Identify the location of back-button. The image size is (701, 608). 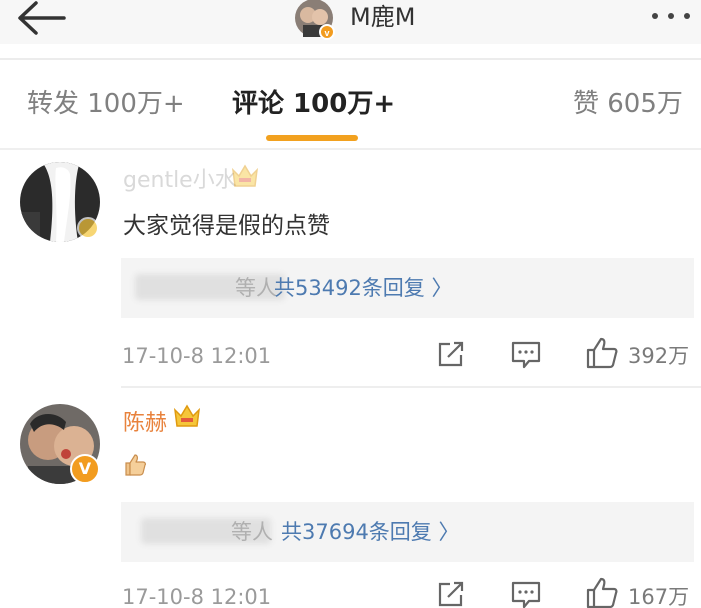
(42, 20).